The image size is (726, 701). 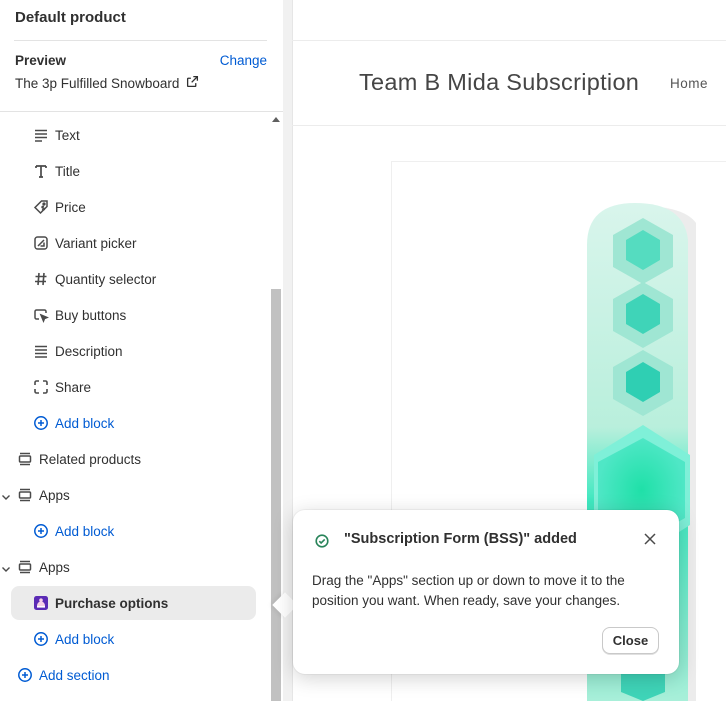 What do you see at coordinates (192, 83) in the screenshot?
I see `external-link-icon` at bounding box center [192, 83].